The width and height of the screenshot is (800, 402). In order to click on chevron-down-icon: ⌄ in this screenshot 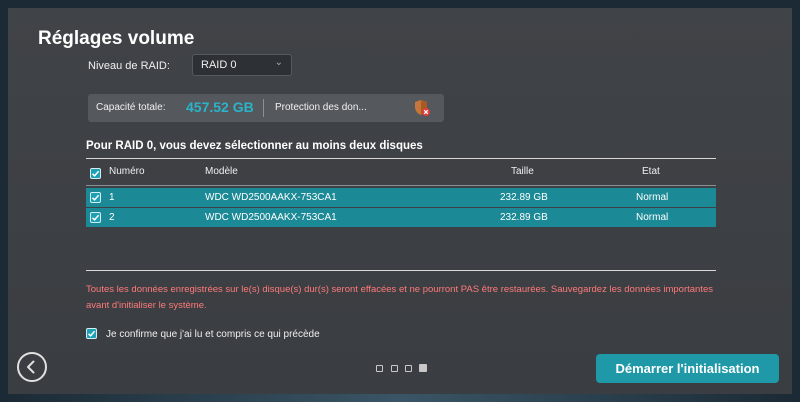, I will do `click(278, 62)`.